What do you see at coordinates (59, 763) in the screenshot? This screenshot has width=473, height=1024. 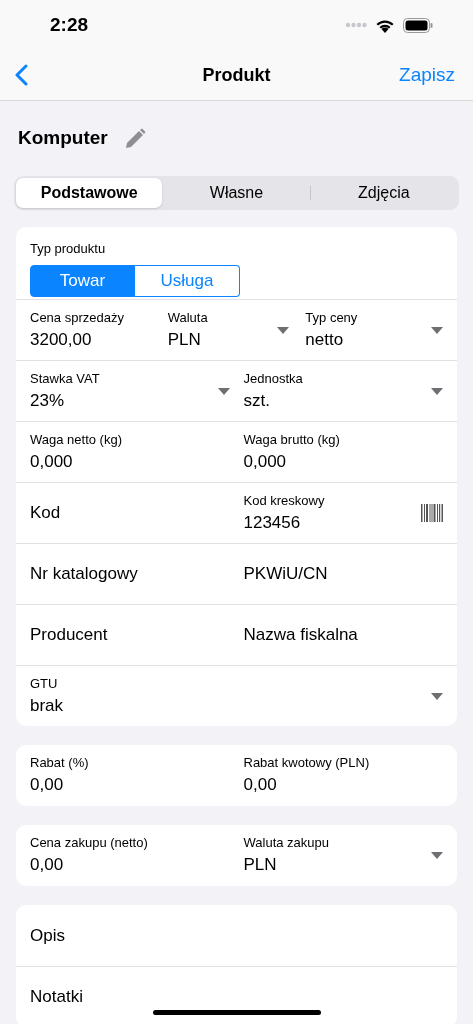 I see `field-label: Rabat (%)` at bounding box center [59, 763].